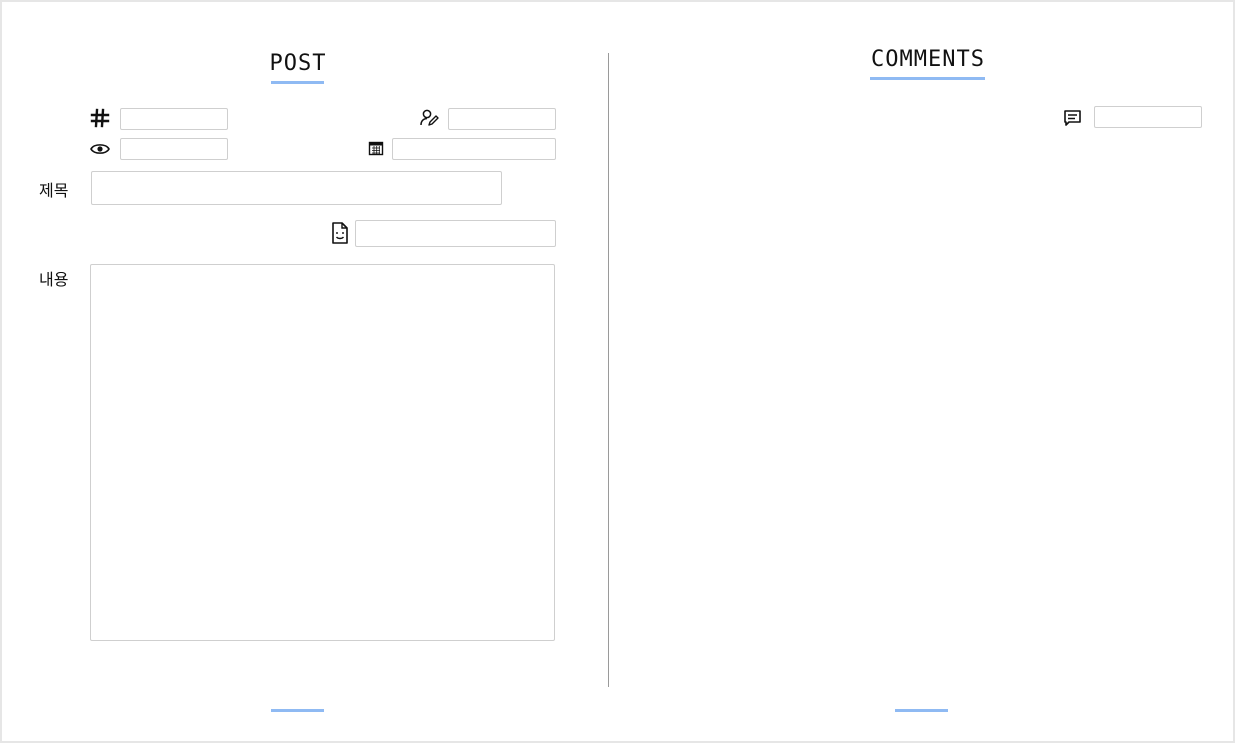 This screenshot has width=1235, height=743. I want to click on post-file-field, so click(455, 233).